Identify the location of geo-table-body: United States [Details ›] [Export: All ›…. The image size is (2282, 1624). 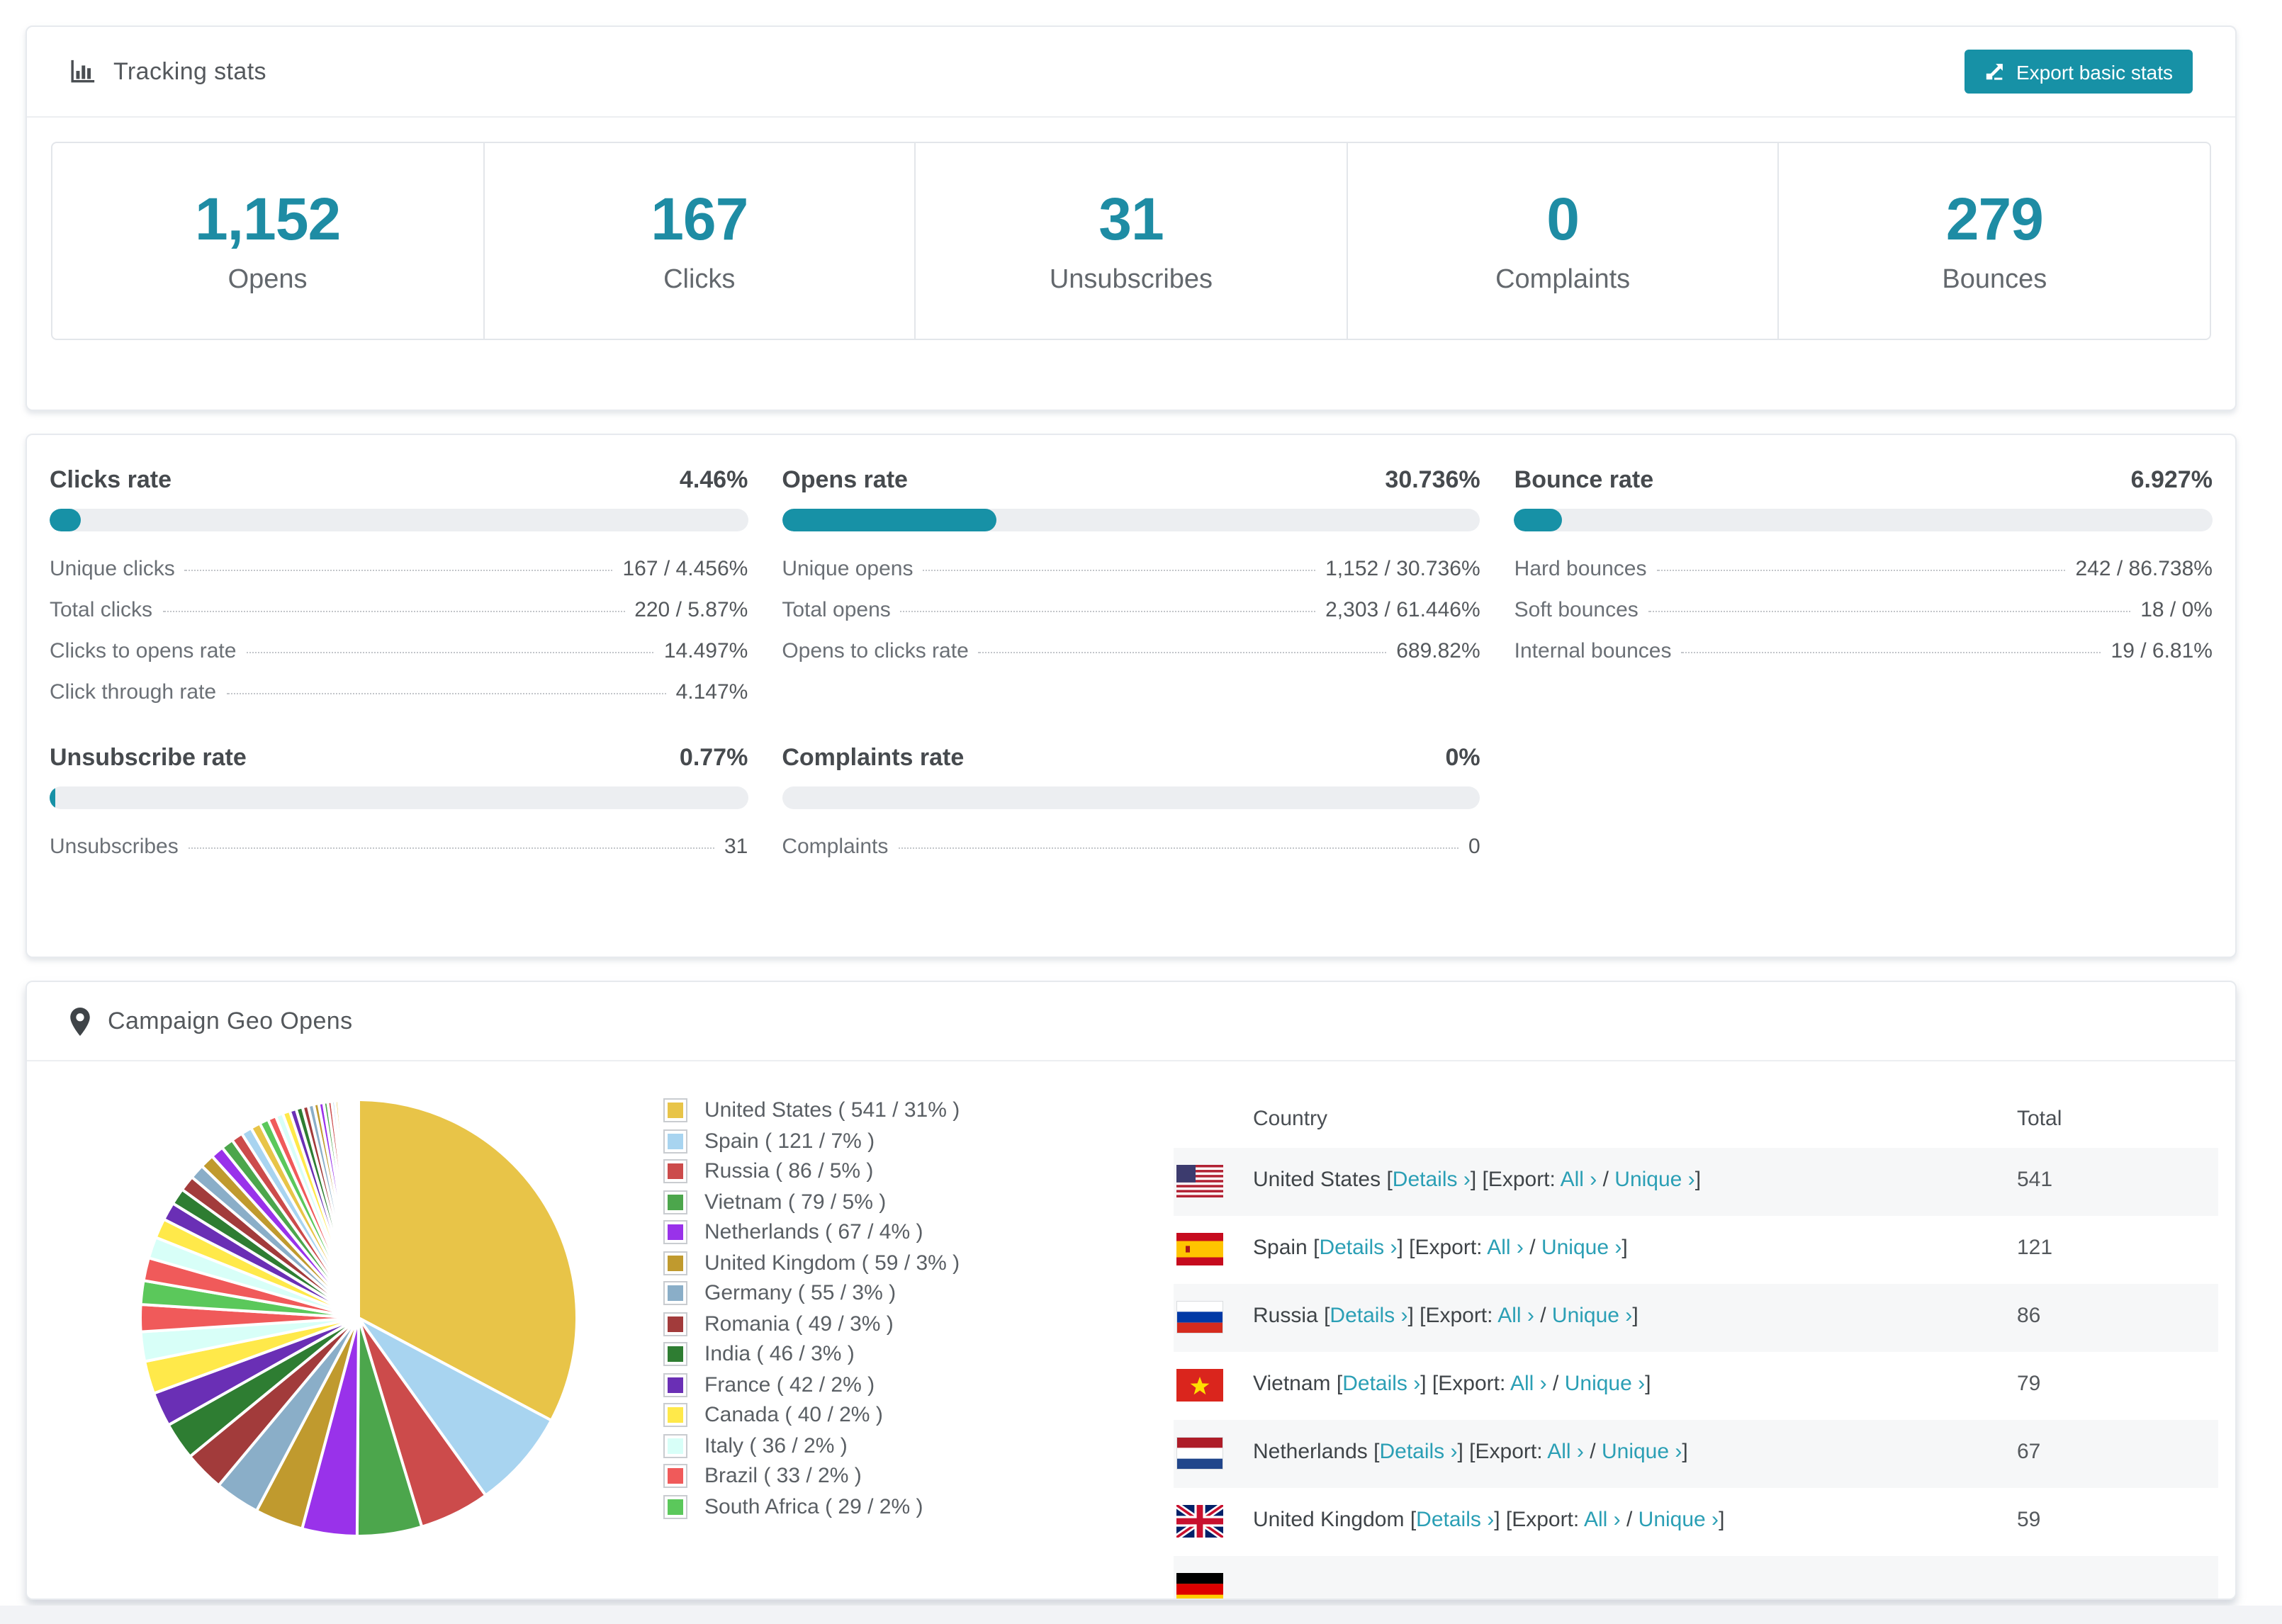
(1696, 1373).